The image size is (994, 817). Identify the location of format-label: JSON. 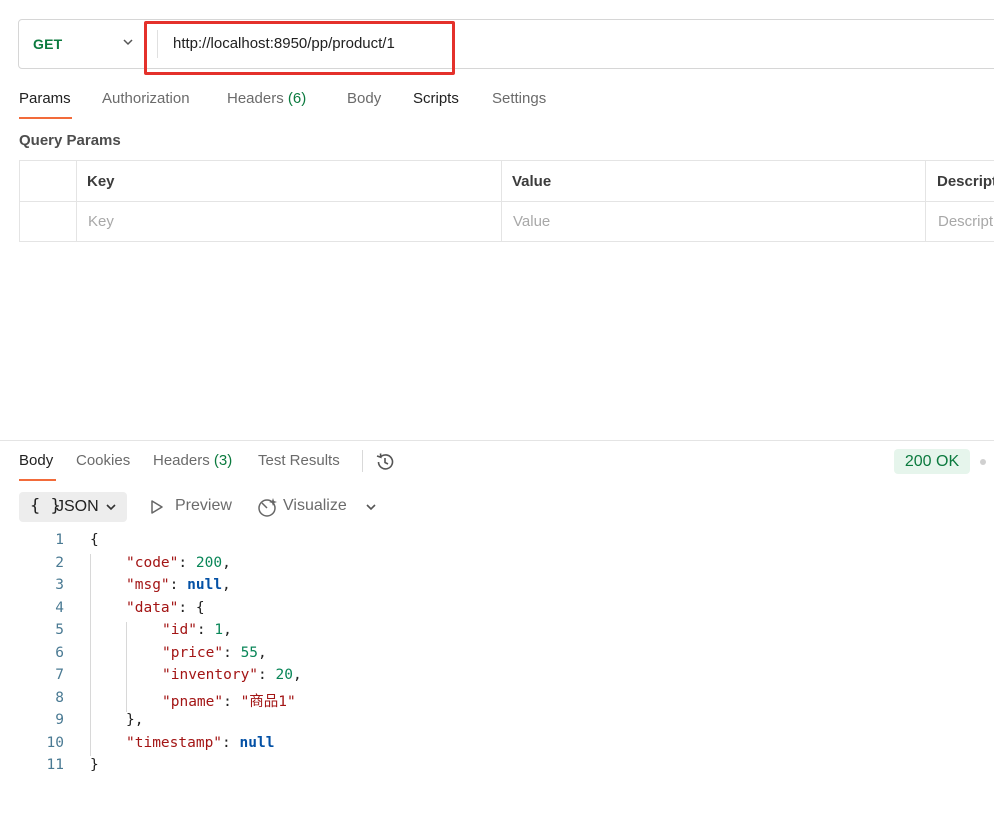
(77, 506).